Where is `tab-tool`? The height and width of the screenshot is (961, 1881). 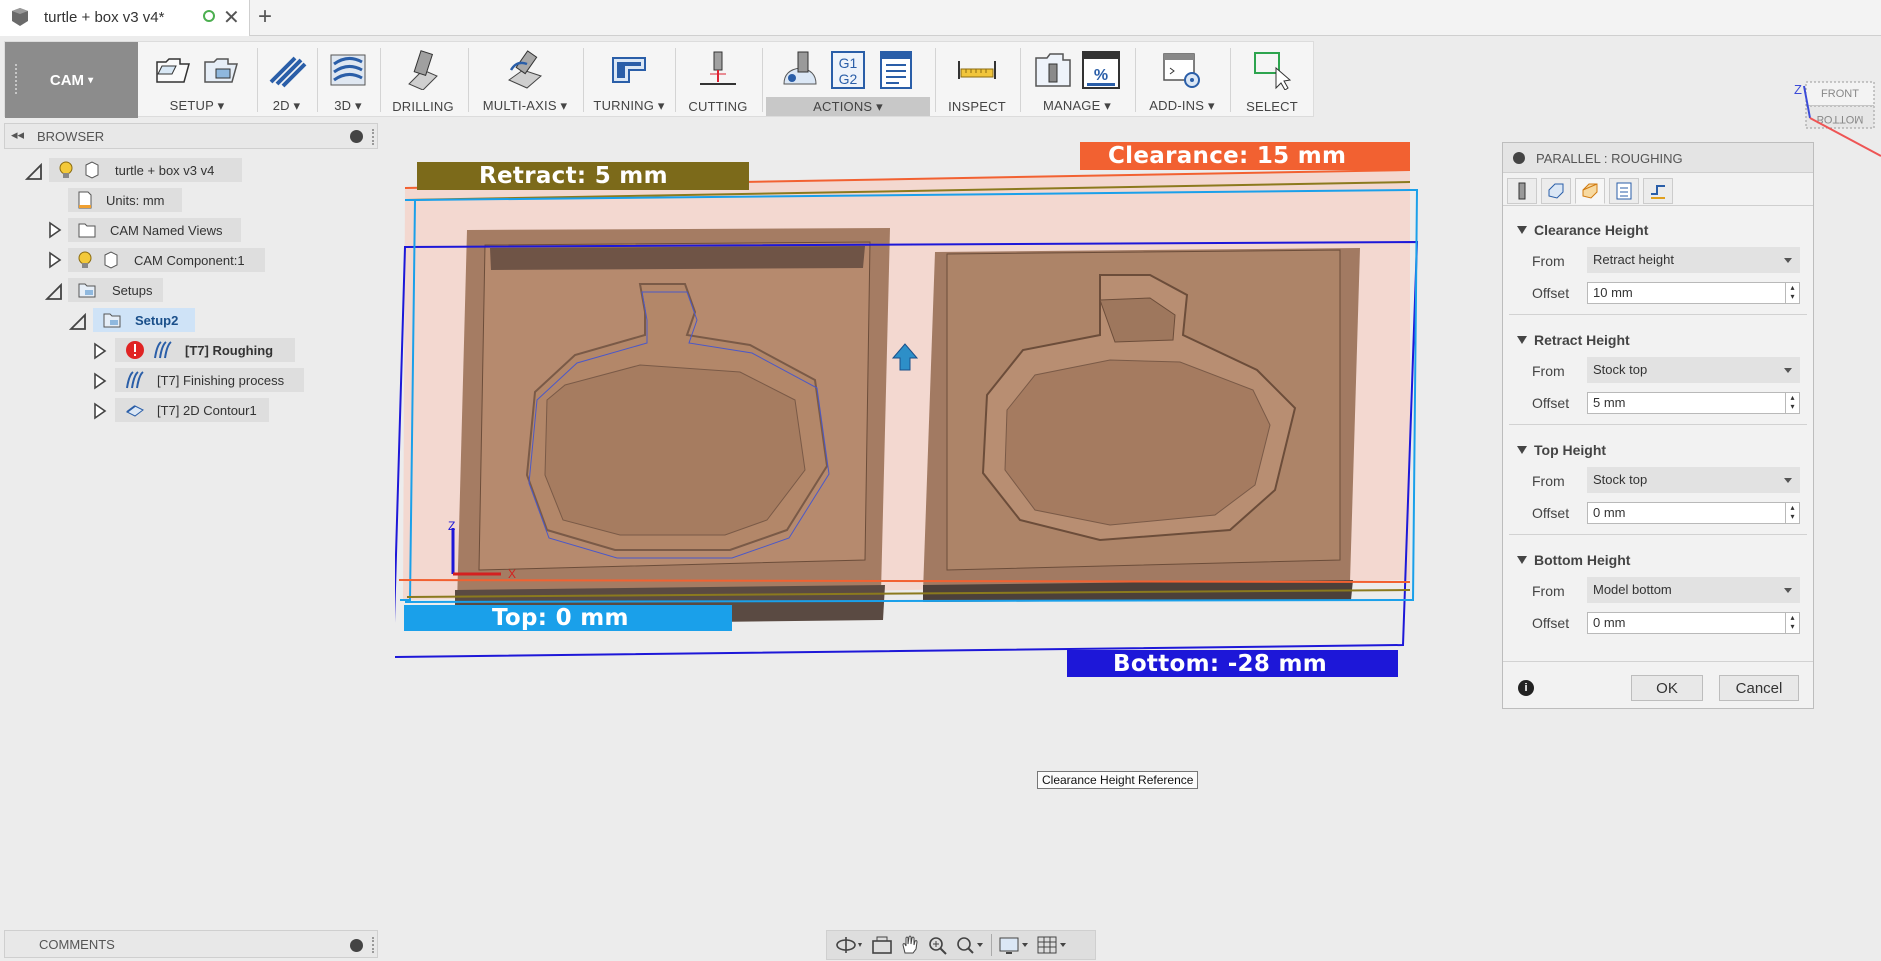 tab-tool is located at coordinates (1522, 191).